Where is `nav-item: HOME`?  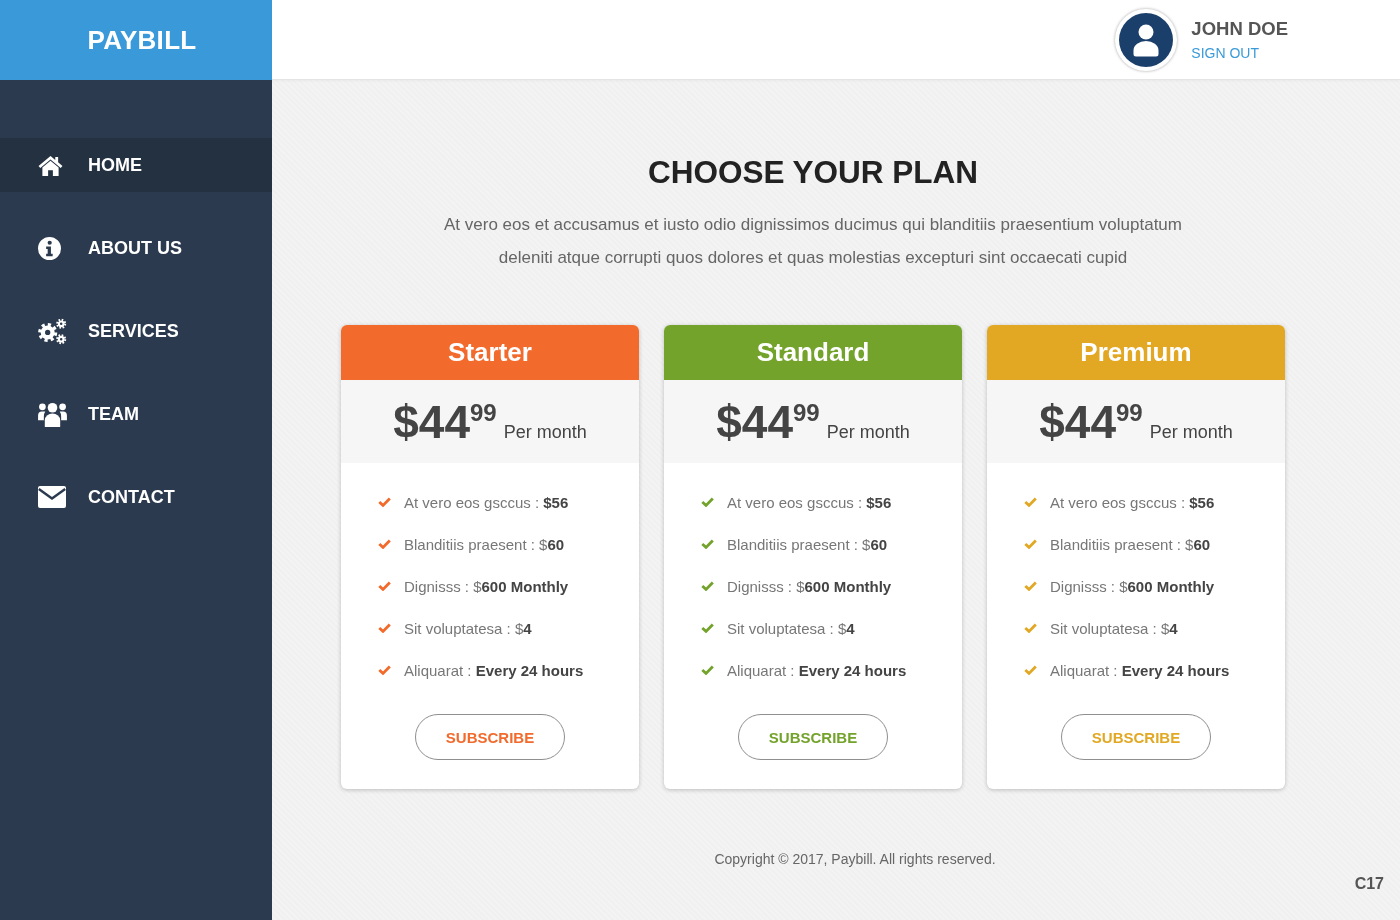 nav-item: HOME is located at coordinates (136, 165).